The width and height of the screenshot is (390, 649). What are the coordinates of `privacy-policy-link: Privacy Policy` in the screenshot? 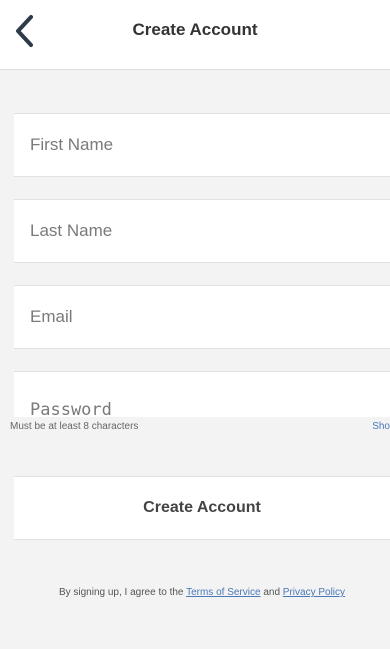 It's located at (314, 592).